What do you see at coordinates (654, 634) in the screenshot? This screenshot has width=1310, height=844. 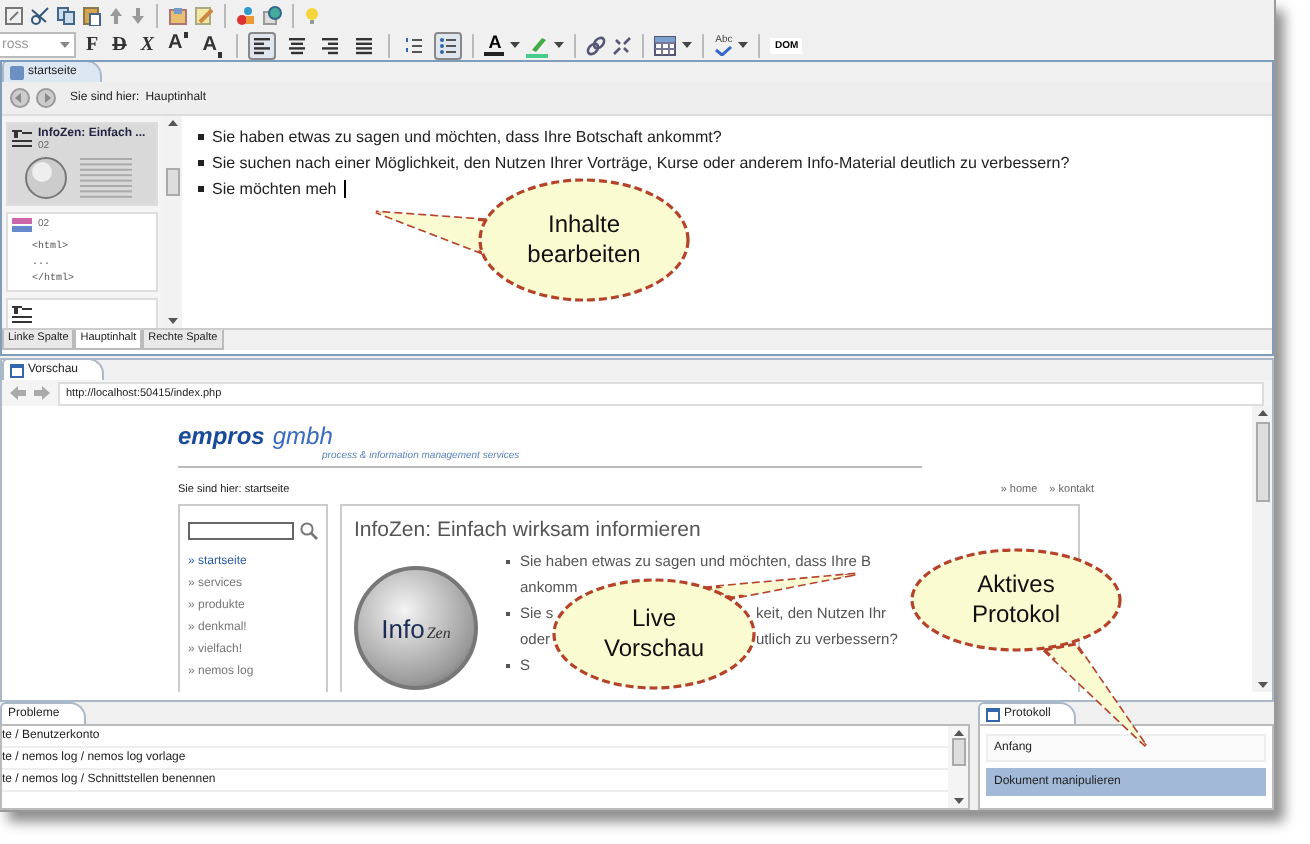 I see `callout-text: Live Vorschau` at bounding box center [654, 634].